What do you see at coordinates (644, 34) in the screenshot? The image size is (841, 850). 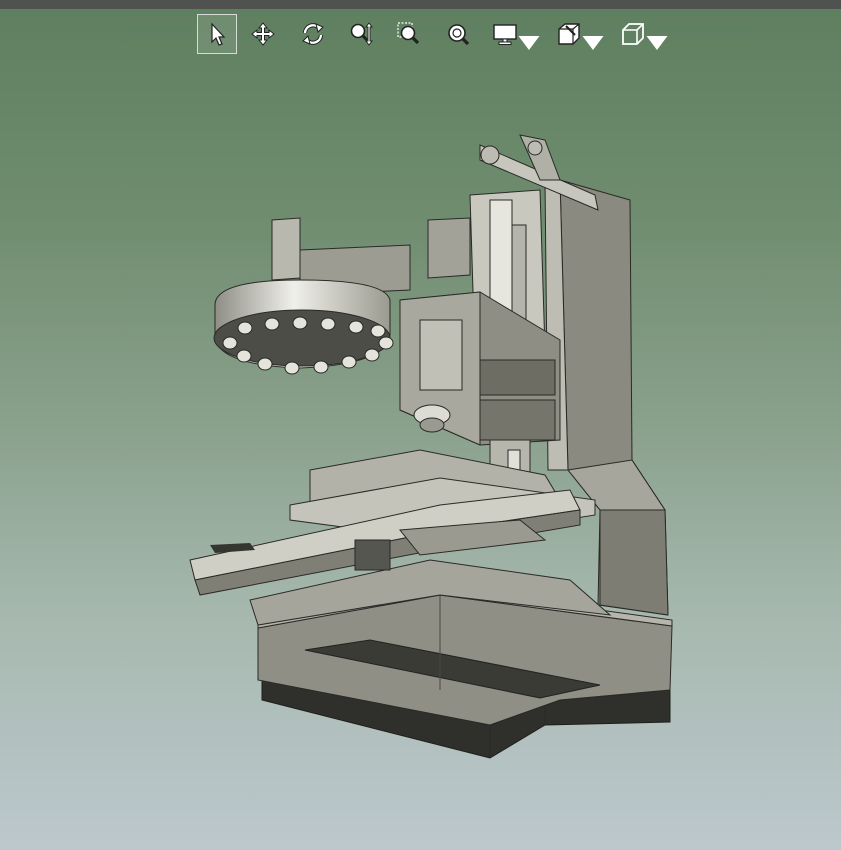 I see `view-orientation-button` at bounding box center [644, 34].